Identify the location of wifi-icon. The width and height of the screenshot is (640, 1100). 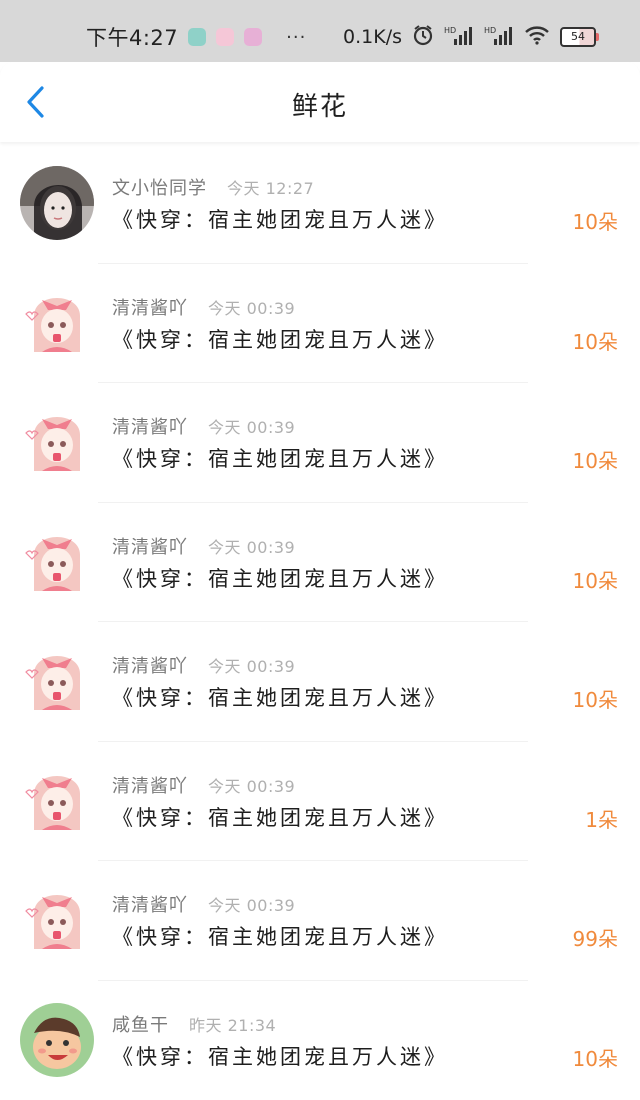
(537, 37).